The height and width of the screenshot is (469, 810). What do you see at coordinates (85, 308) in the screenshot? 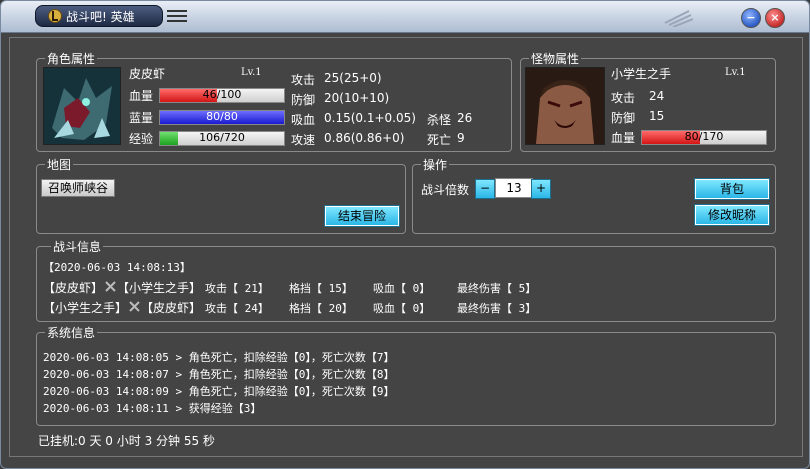
I see `battle-attacker: 【小学生之手】` at bounding box center [85, 308].